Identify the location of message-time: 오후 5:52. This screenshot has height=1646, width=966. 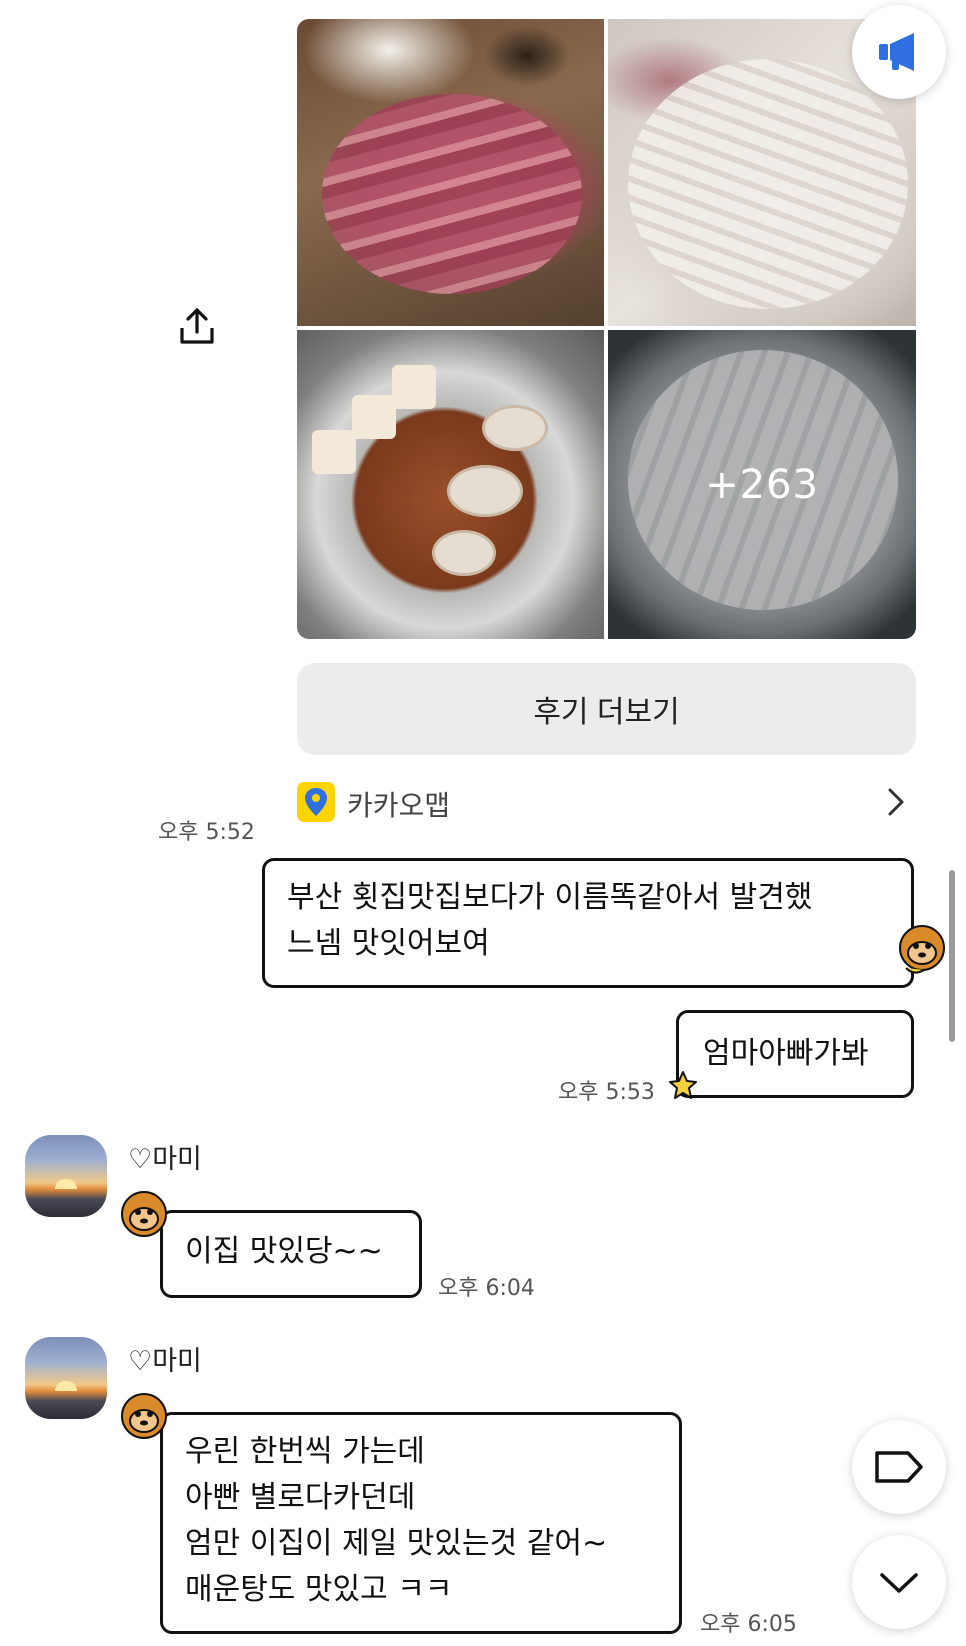
(206, 832).